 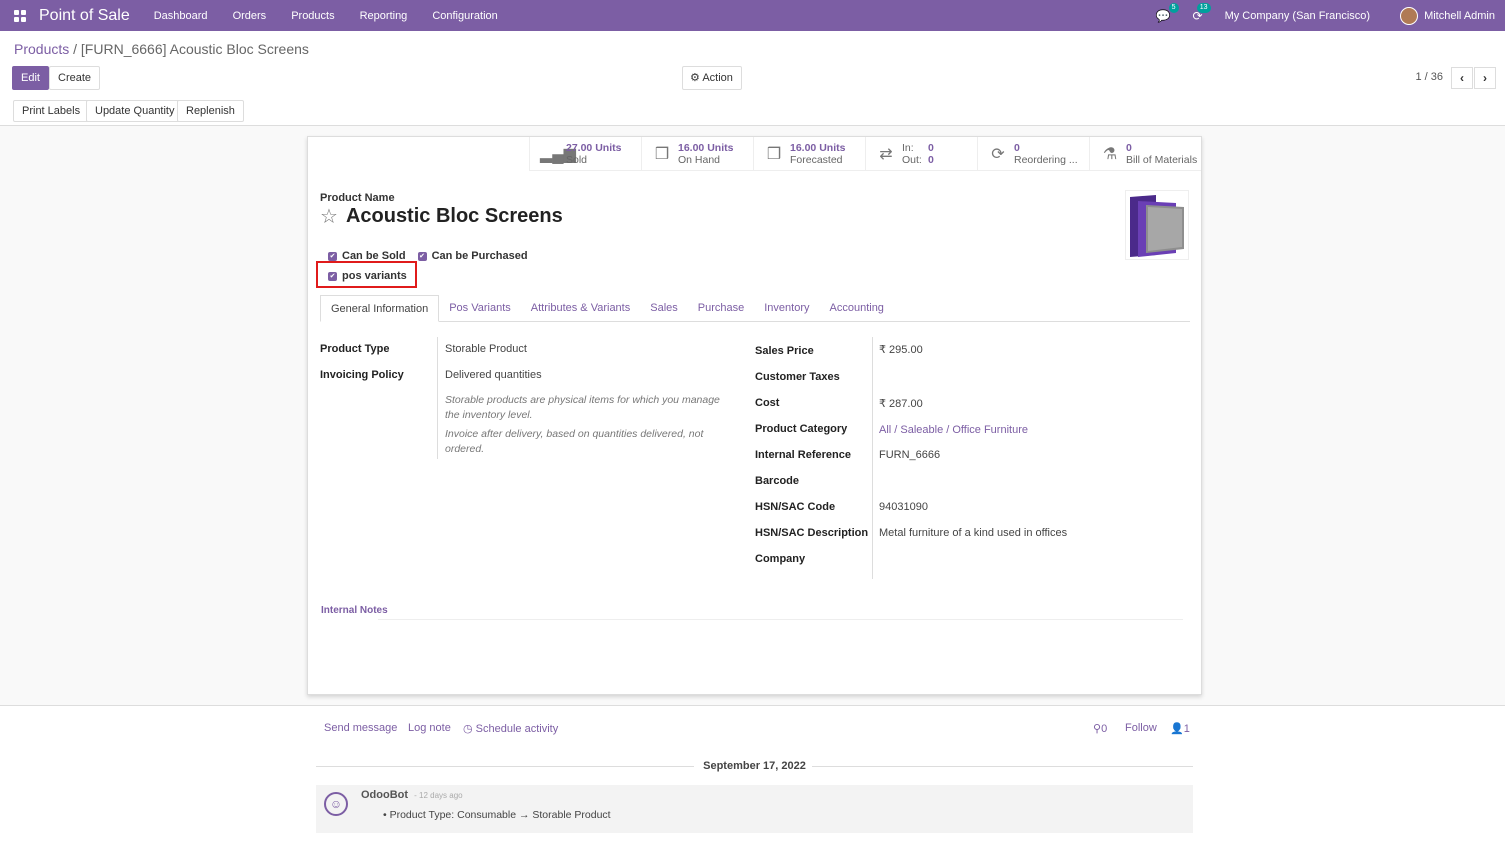 What do you see at coordinates (721, 308) in the screenshot?
I see `tab-purchase: Purchase` at bounding box center [721, 308].